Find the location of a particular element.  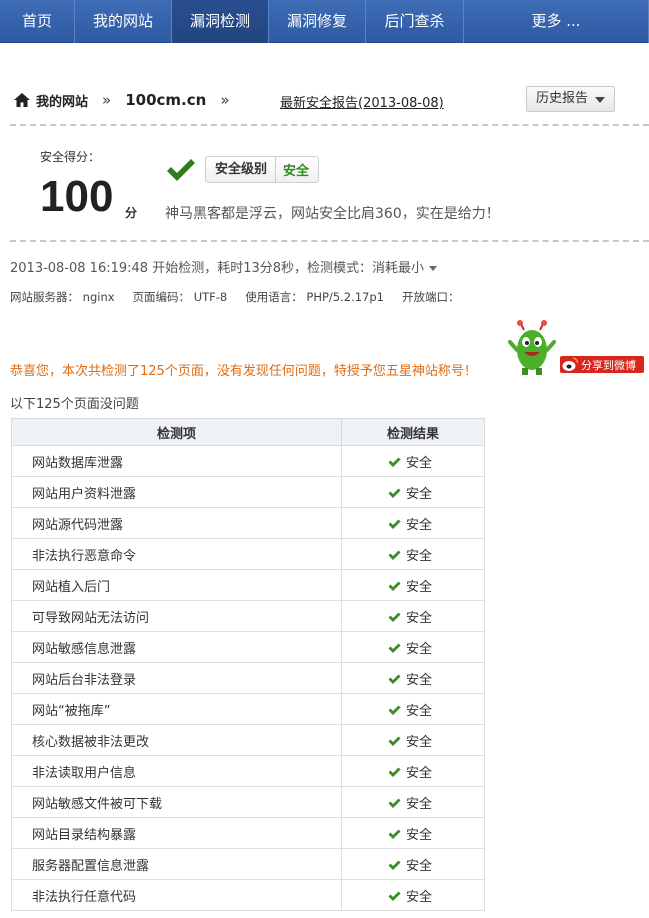

check-item-name: 非法执行恶意命令 is located at coordinates (176, 554).